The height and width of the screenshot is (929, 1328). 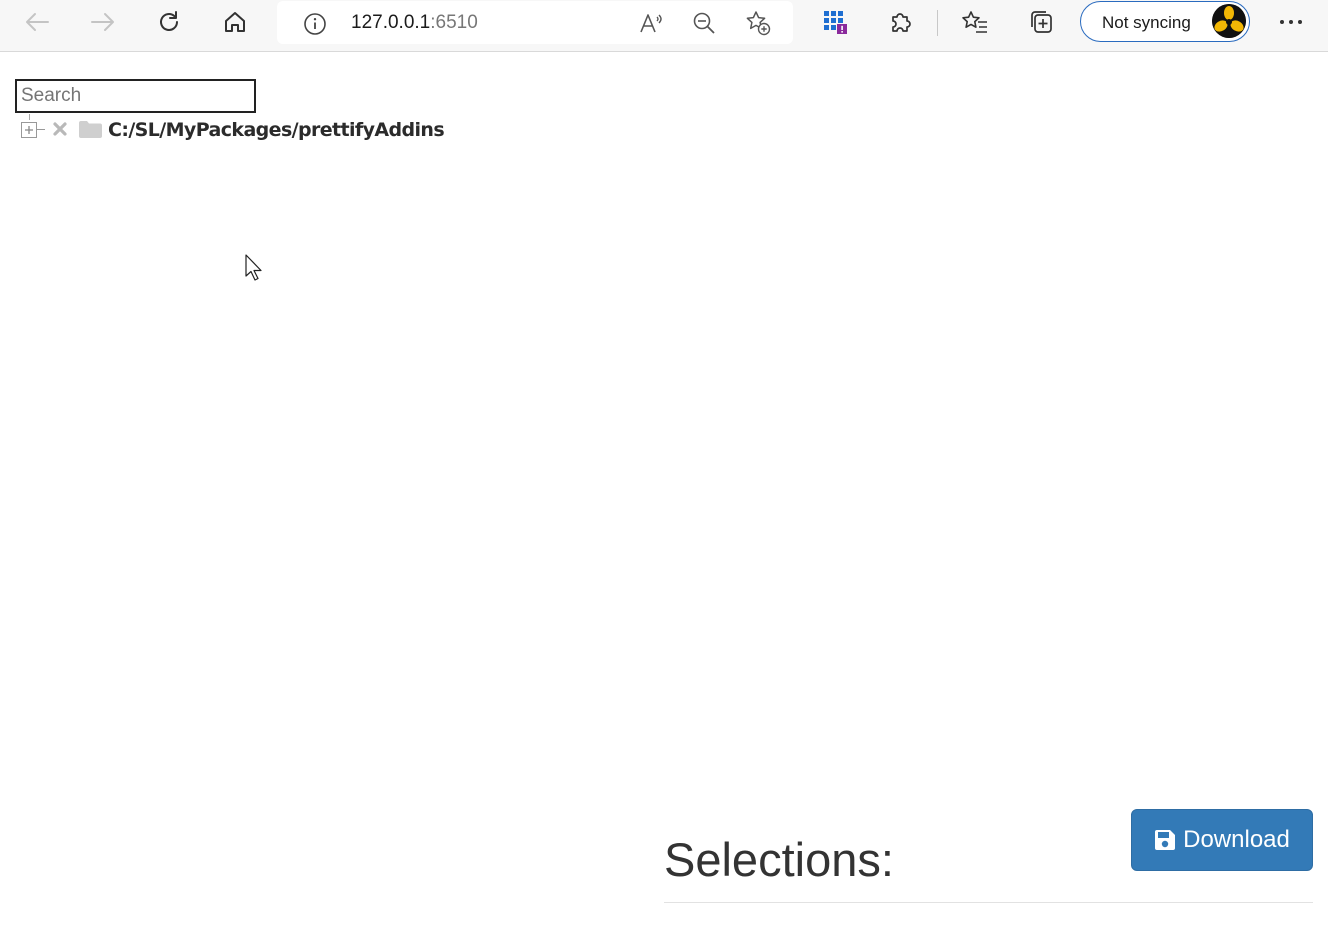 I want to click on sync-status-label: Not syncing, so click(x=1146, y=22).